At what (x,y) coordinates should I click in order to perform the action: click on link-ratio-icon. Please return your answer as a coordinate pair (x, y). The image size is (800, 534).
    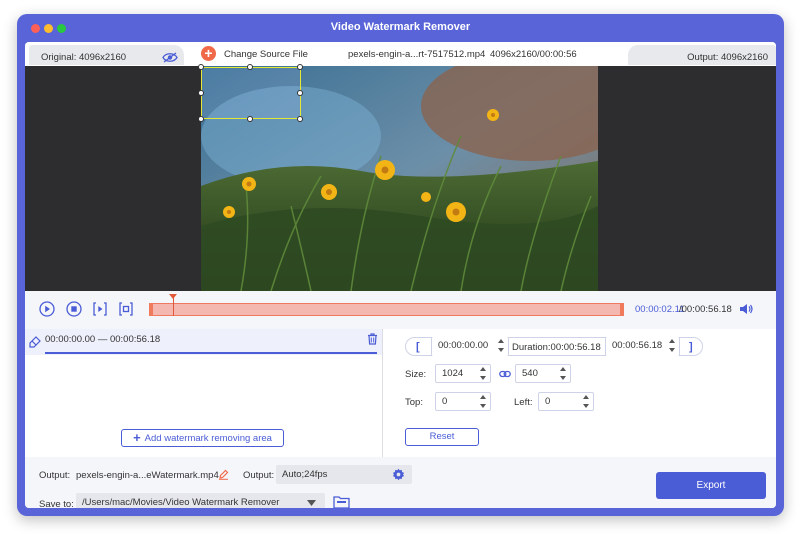
    Looking at the image, I should click on (505, 374).